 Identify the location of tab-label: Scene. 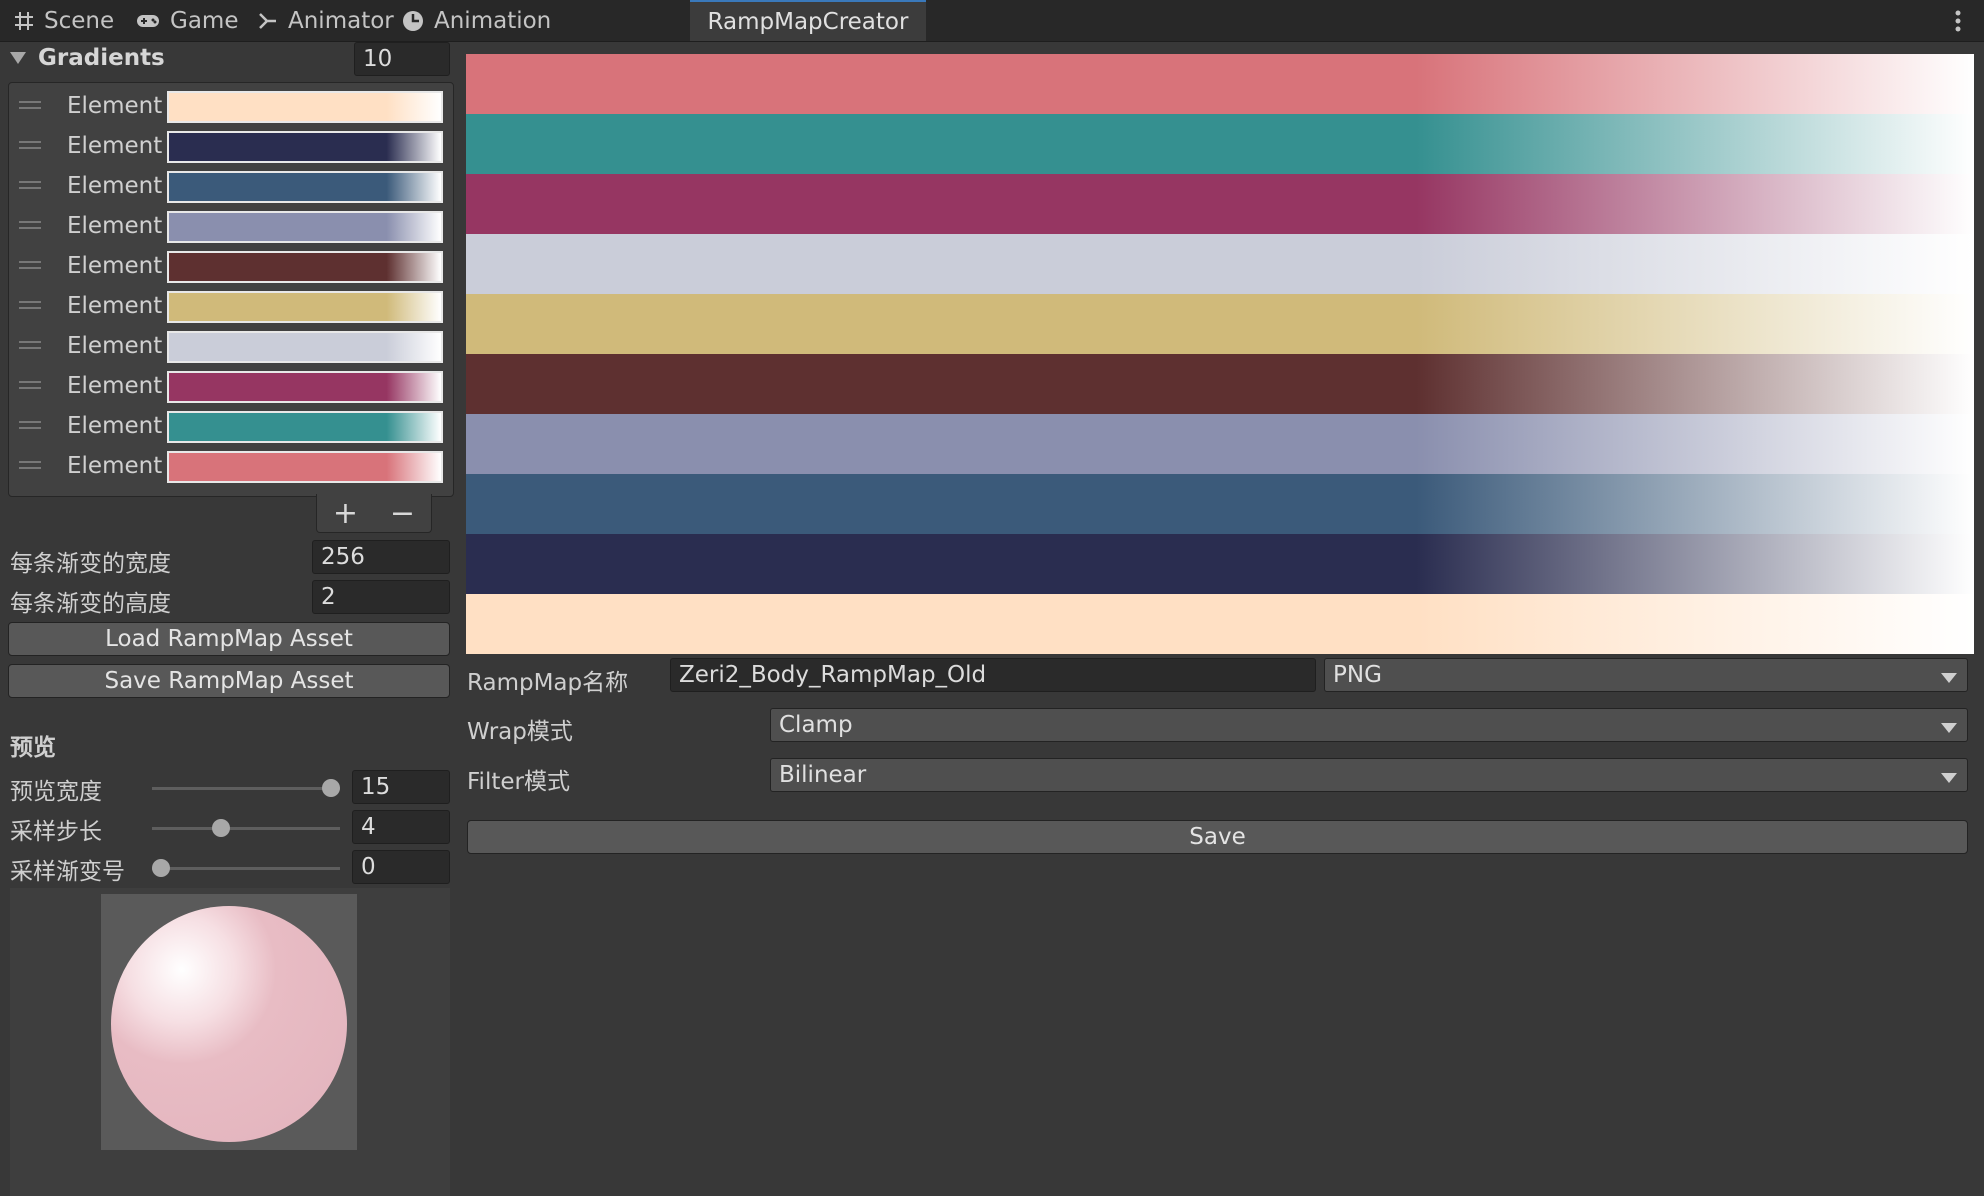
(79, 20).